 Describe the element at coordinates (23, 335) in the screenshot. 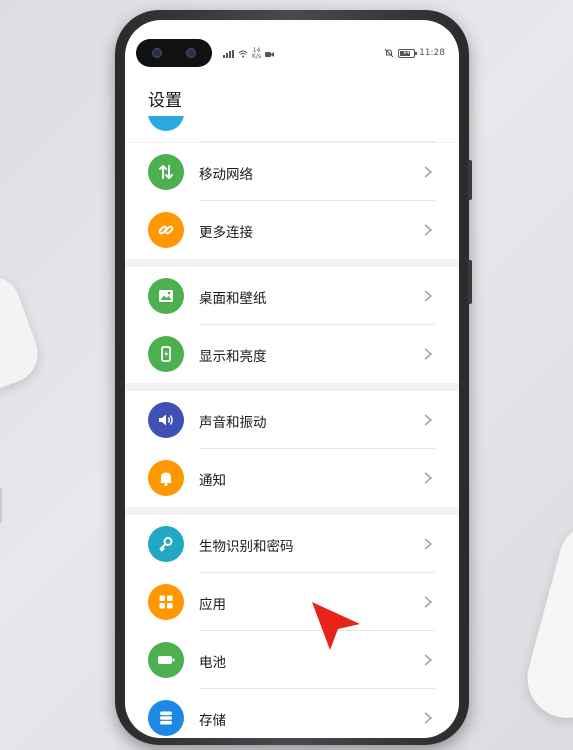

I see `background-object-left` at that location.